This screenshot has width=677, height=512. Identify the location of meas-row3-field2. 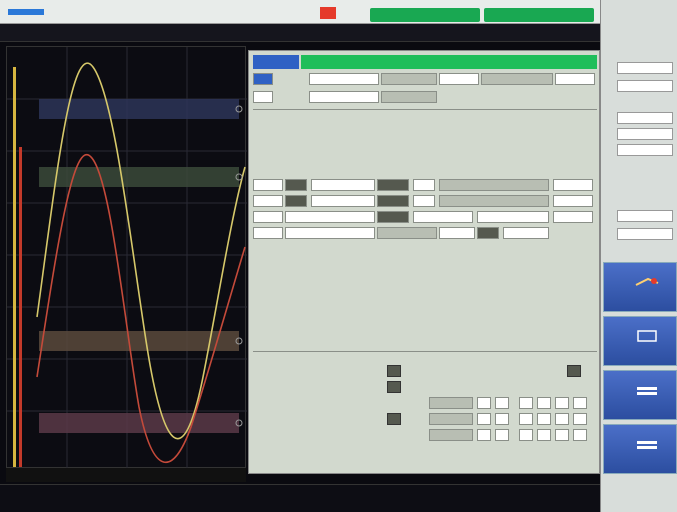
(513, 217).